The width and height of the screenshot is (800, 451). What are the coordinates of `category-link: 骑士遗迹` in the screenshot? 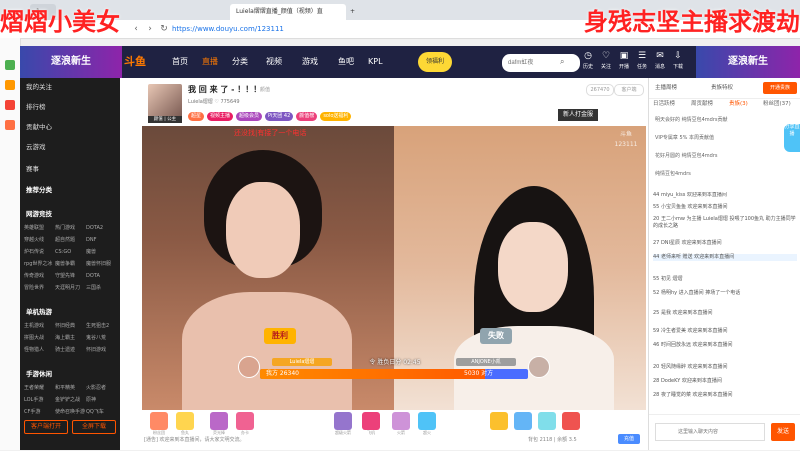 It's located at (70, 350).